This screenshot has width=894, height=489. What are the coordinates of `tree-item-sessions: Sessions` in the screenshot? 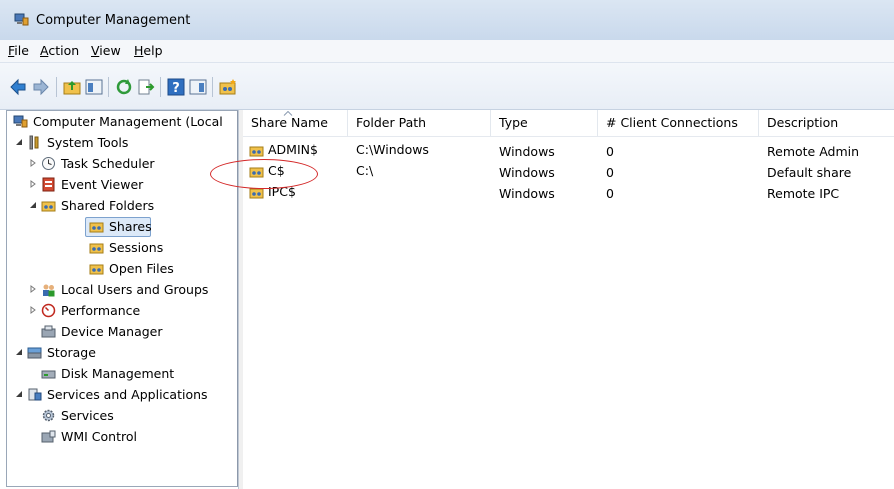 It's located at (123, 248).